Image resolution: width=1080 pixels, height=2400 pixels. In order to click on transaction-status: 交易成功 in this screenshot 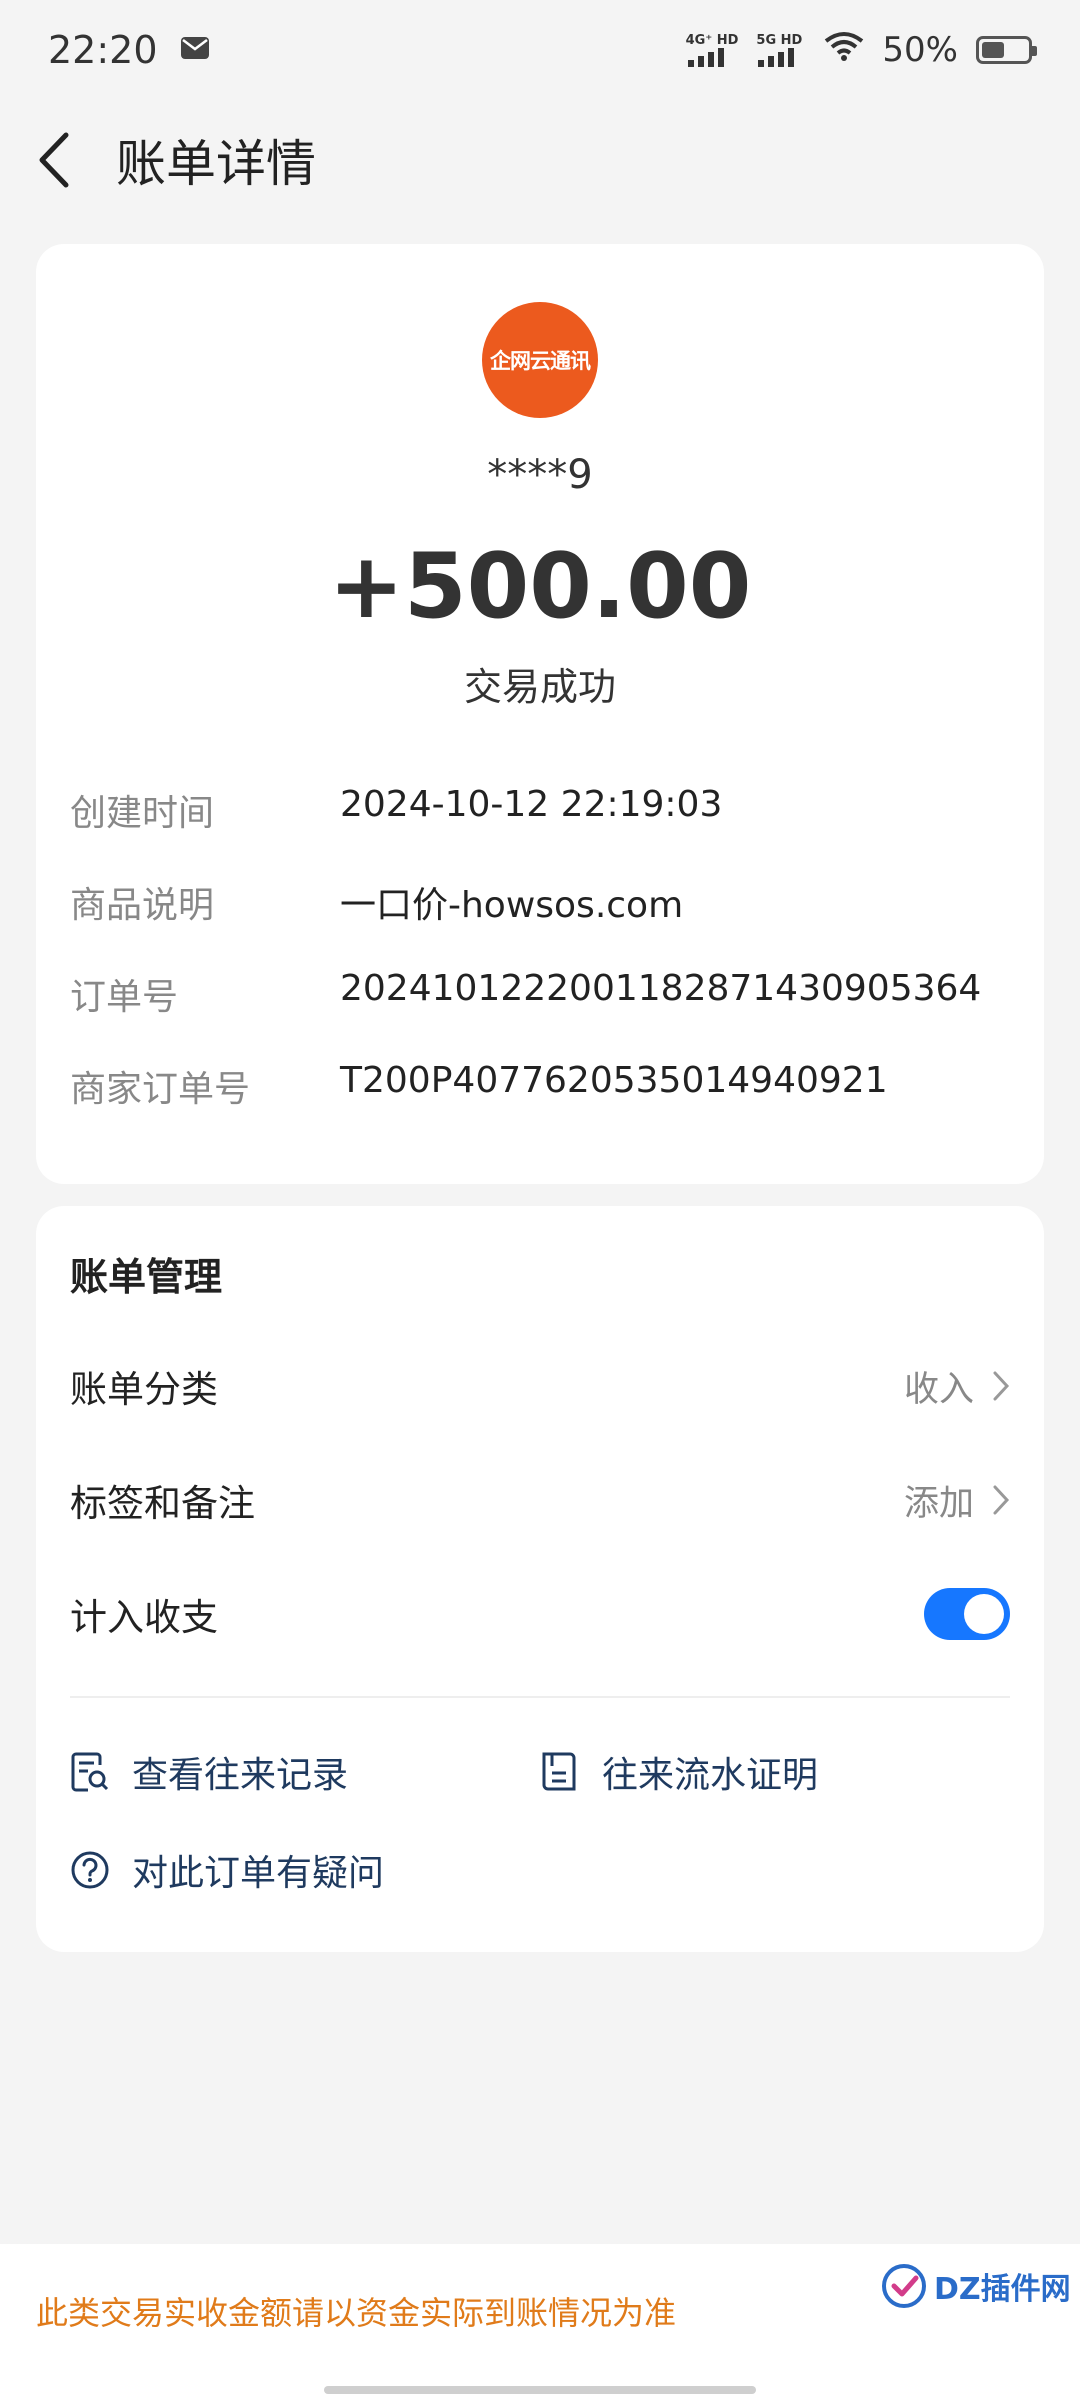, I will do `click(539, 687)`.